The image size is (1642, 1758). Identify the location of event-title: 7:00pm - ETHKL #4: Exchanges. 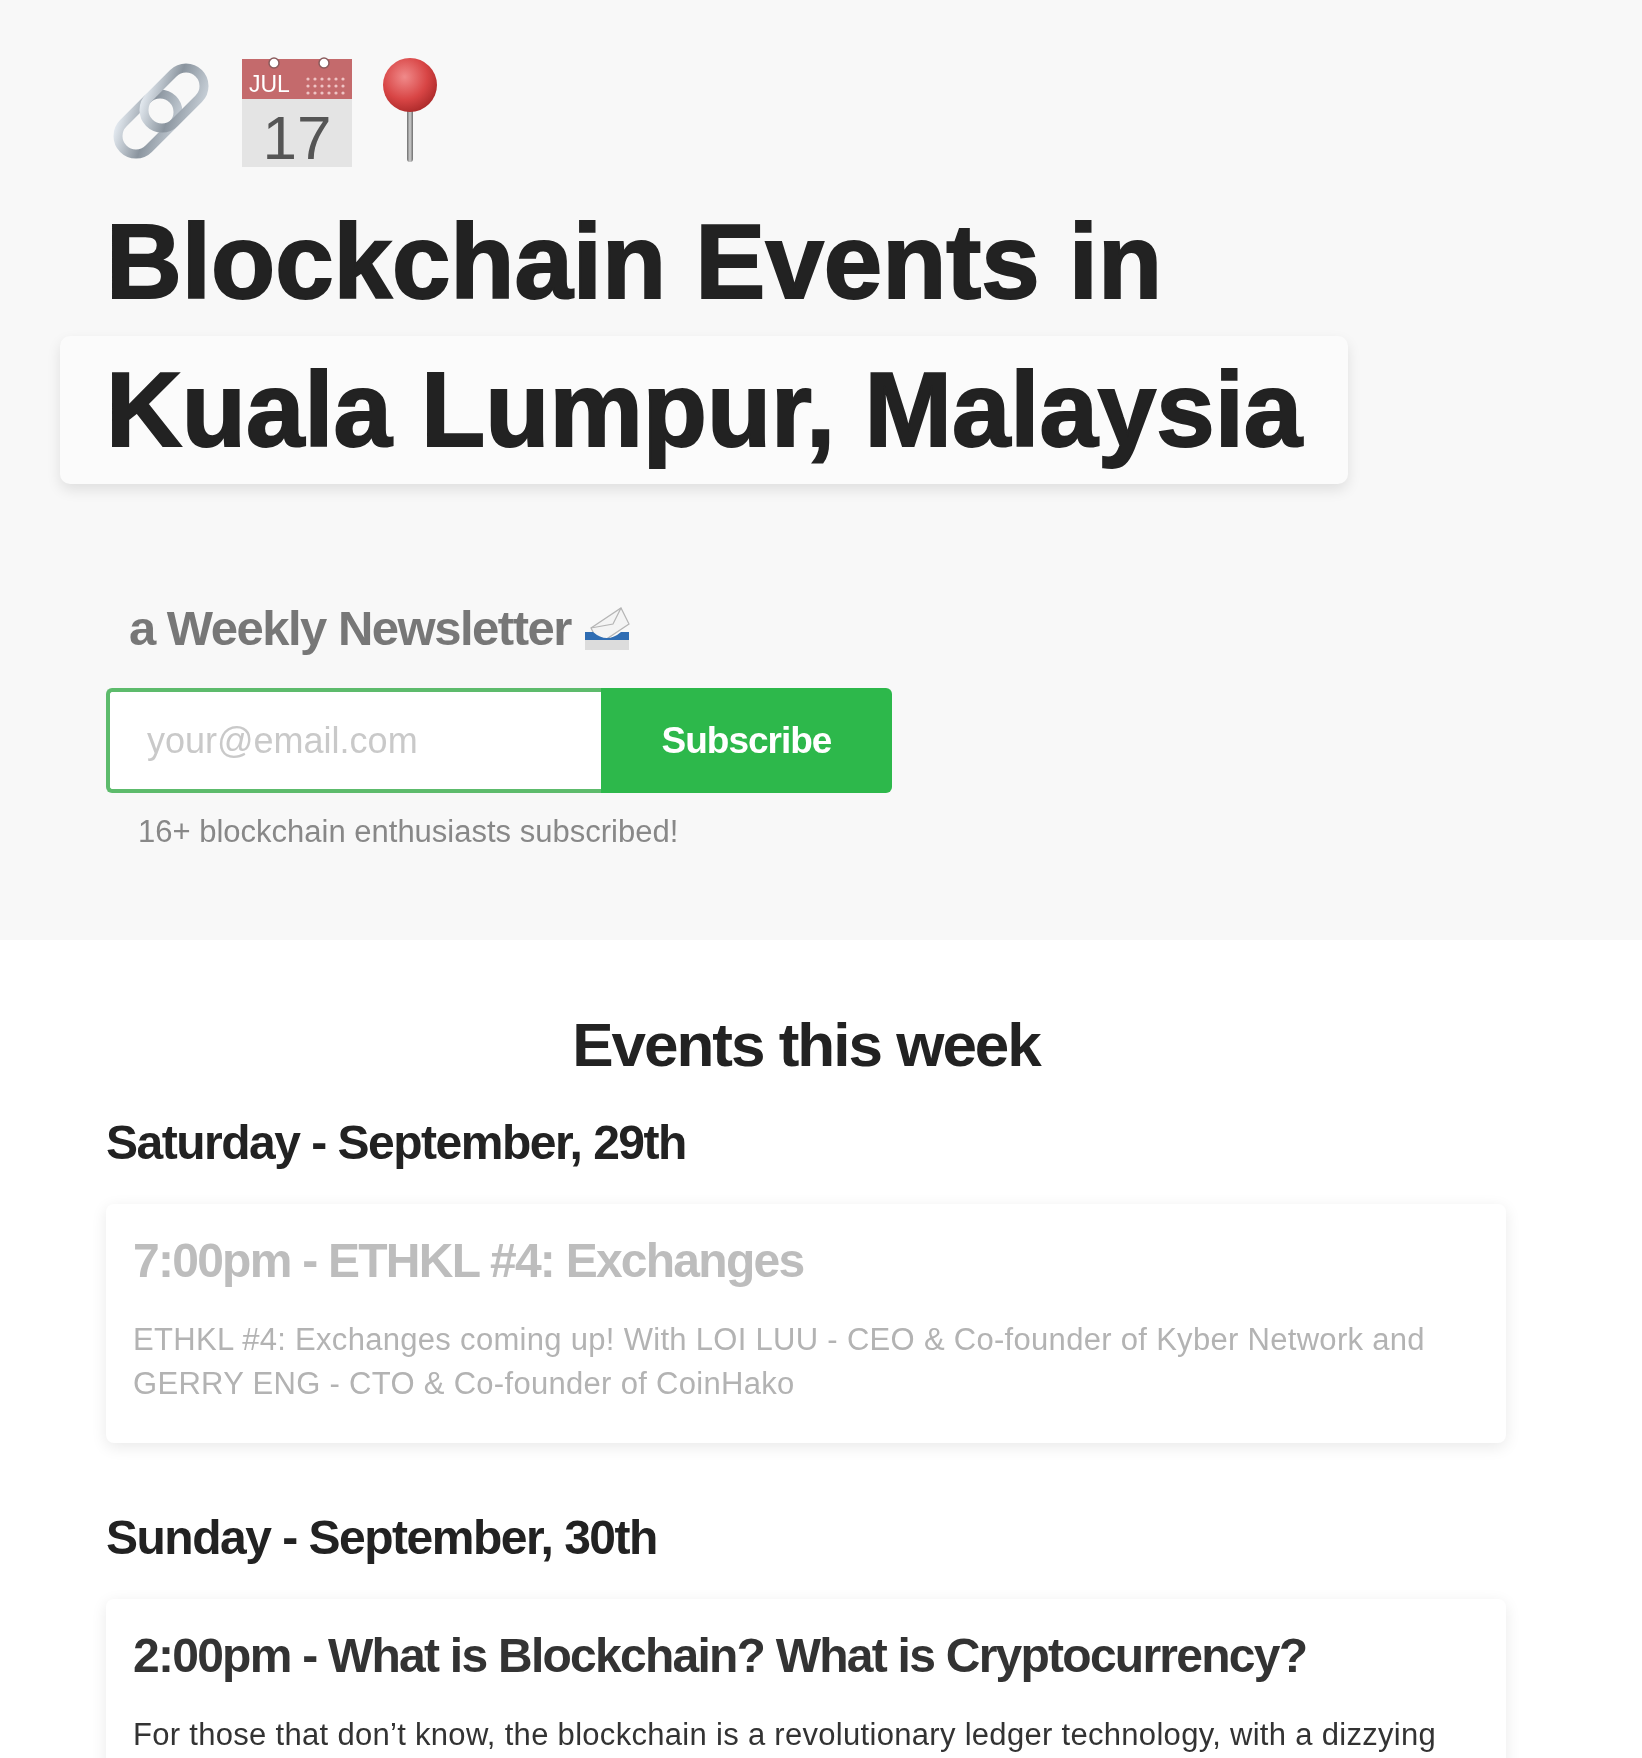
(468, 1261).